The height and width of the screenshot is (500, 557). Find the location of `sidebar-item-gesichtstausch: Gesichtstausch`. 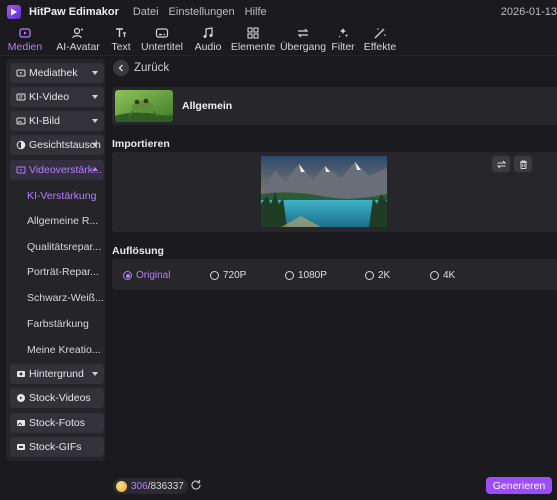

sidebar-item-gesichtstausch: Gesichtstausch is located at coordinates (57, 145).